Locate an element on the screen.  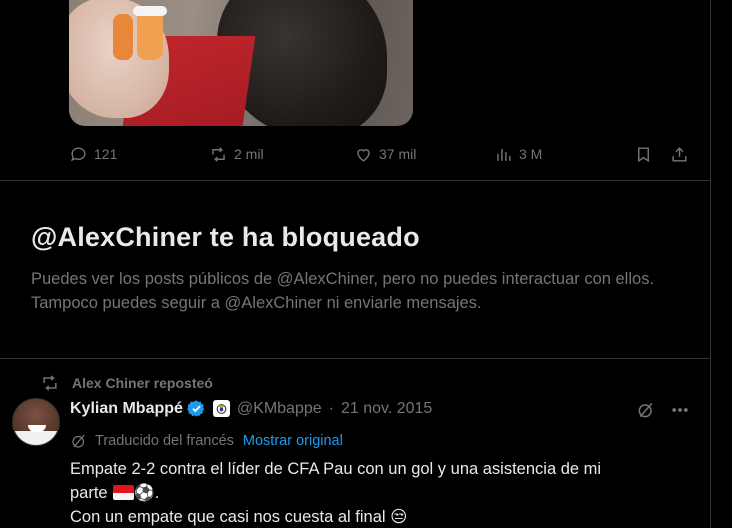
avatar-shirt is located at coordinates (36, 438).